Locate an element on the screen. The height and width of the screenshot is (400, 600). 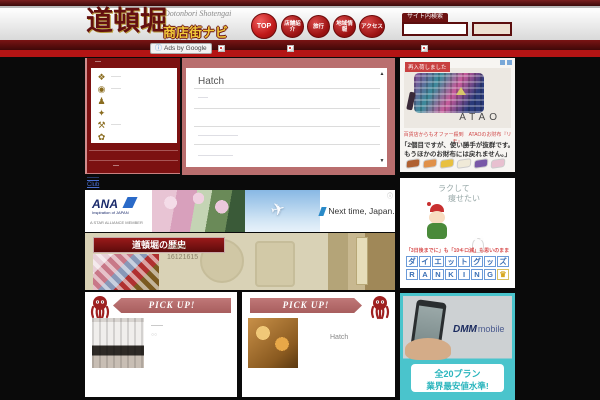
ranking-letter-box: K is located at coordinates (451, 274).